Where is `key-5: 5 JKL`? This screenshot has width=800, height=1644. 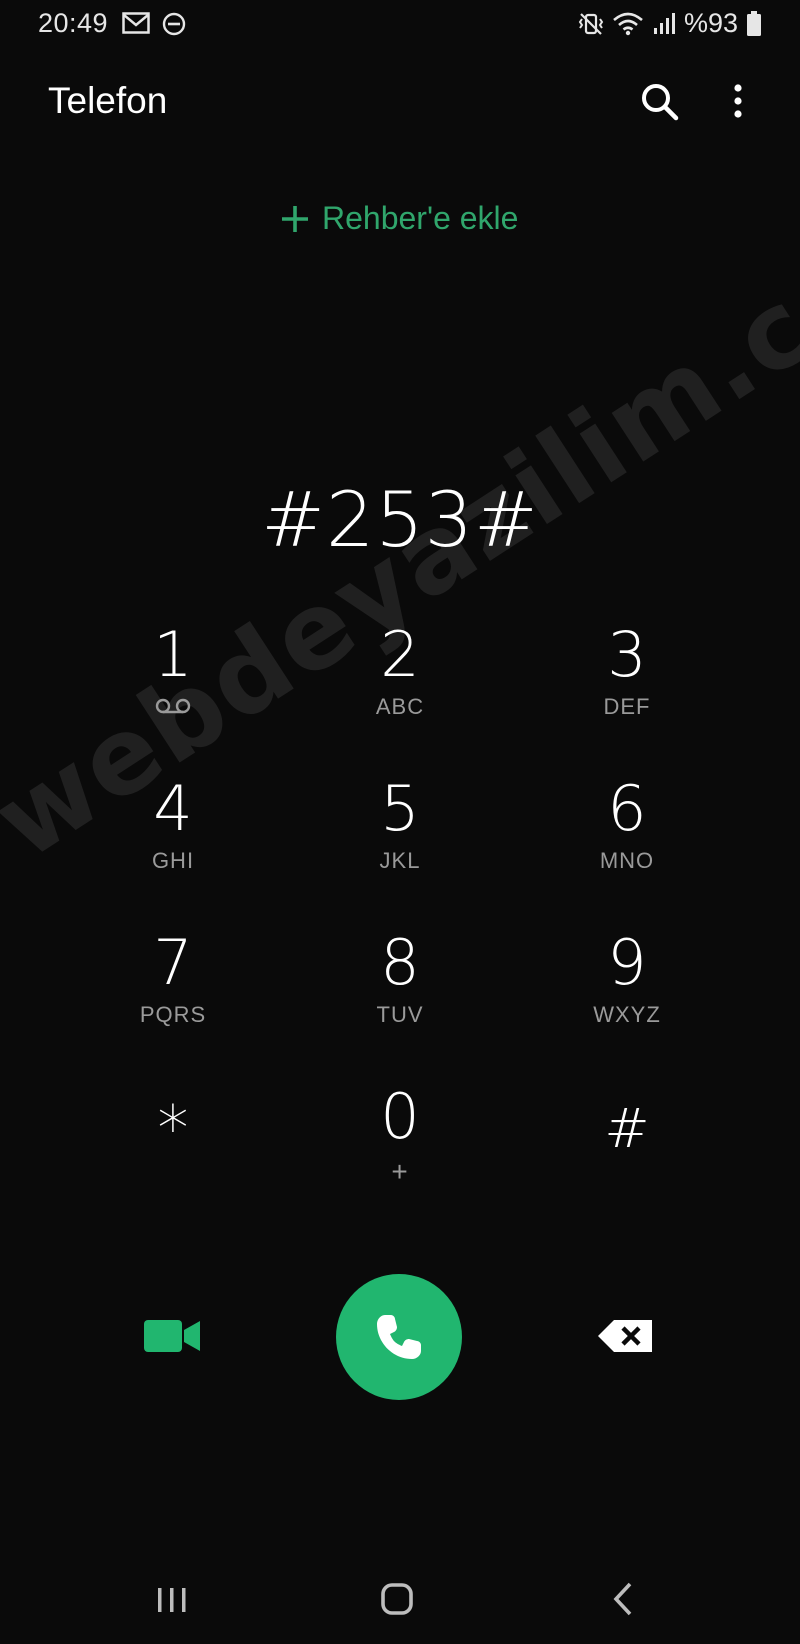 key-5: 5 JKL is located at coordinates (400, 844).